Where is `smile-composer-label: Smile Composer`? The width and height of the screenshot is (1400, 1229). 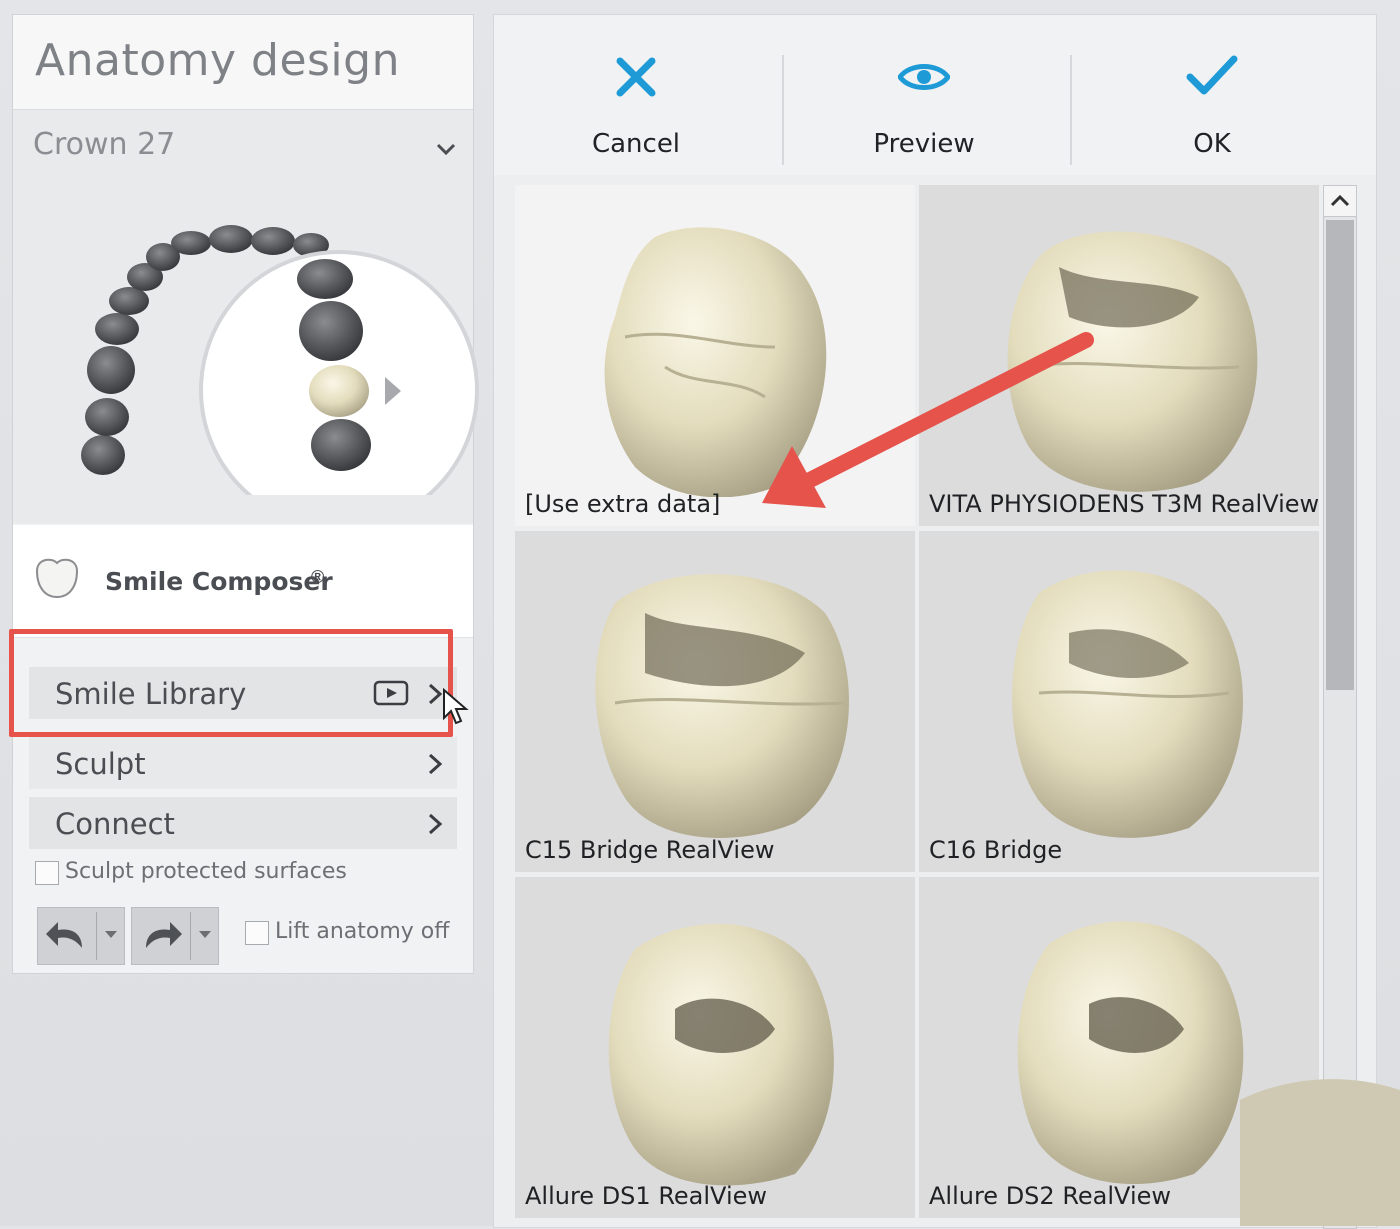
smile-composer-label: Smile Composer is located at coordinates (219, 581).